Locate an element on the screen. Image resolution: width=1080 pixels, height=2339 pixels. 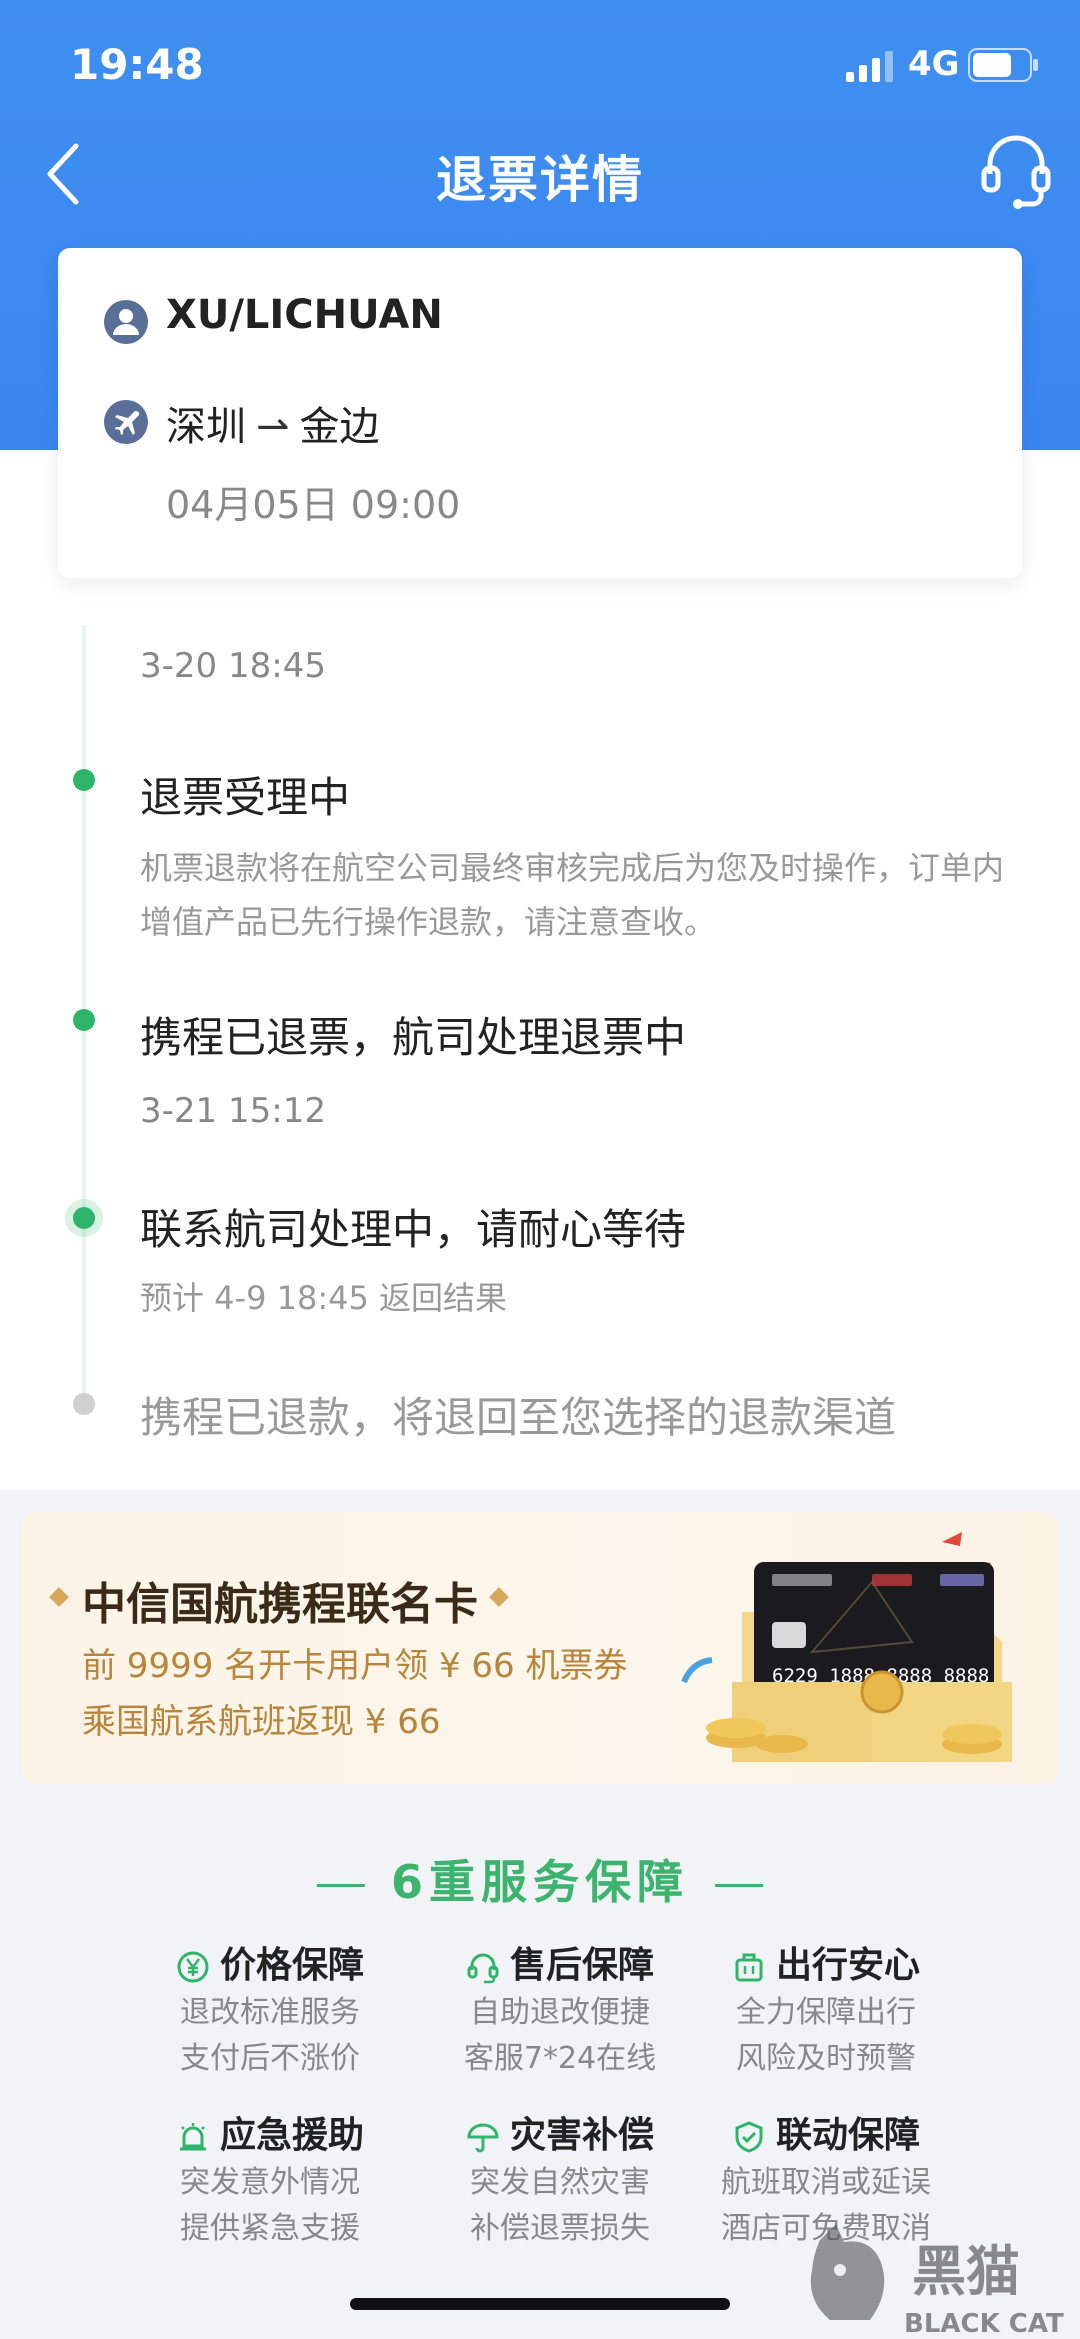
flight-time: 04月05日 09:00 is located at coordinates (313, 505).